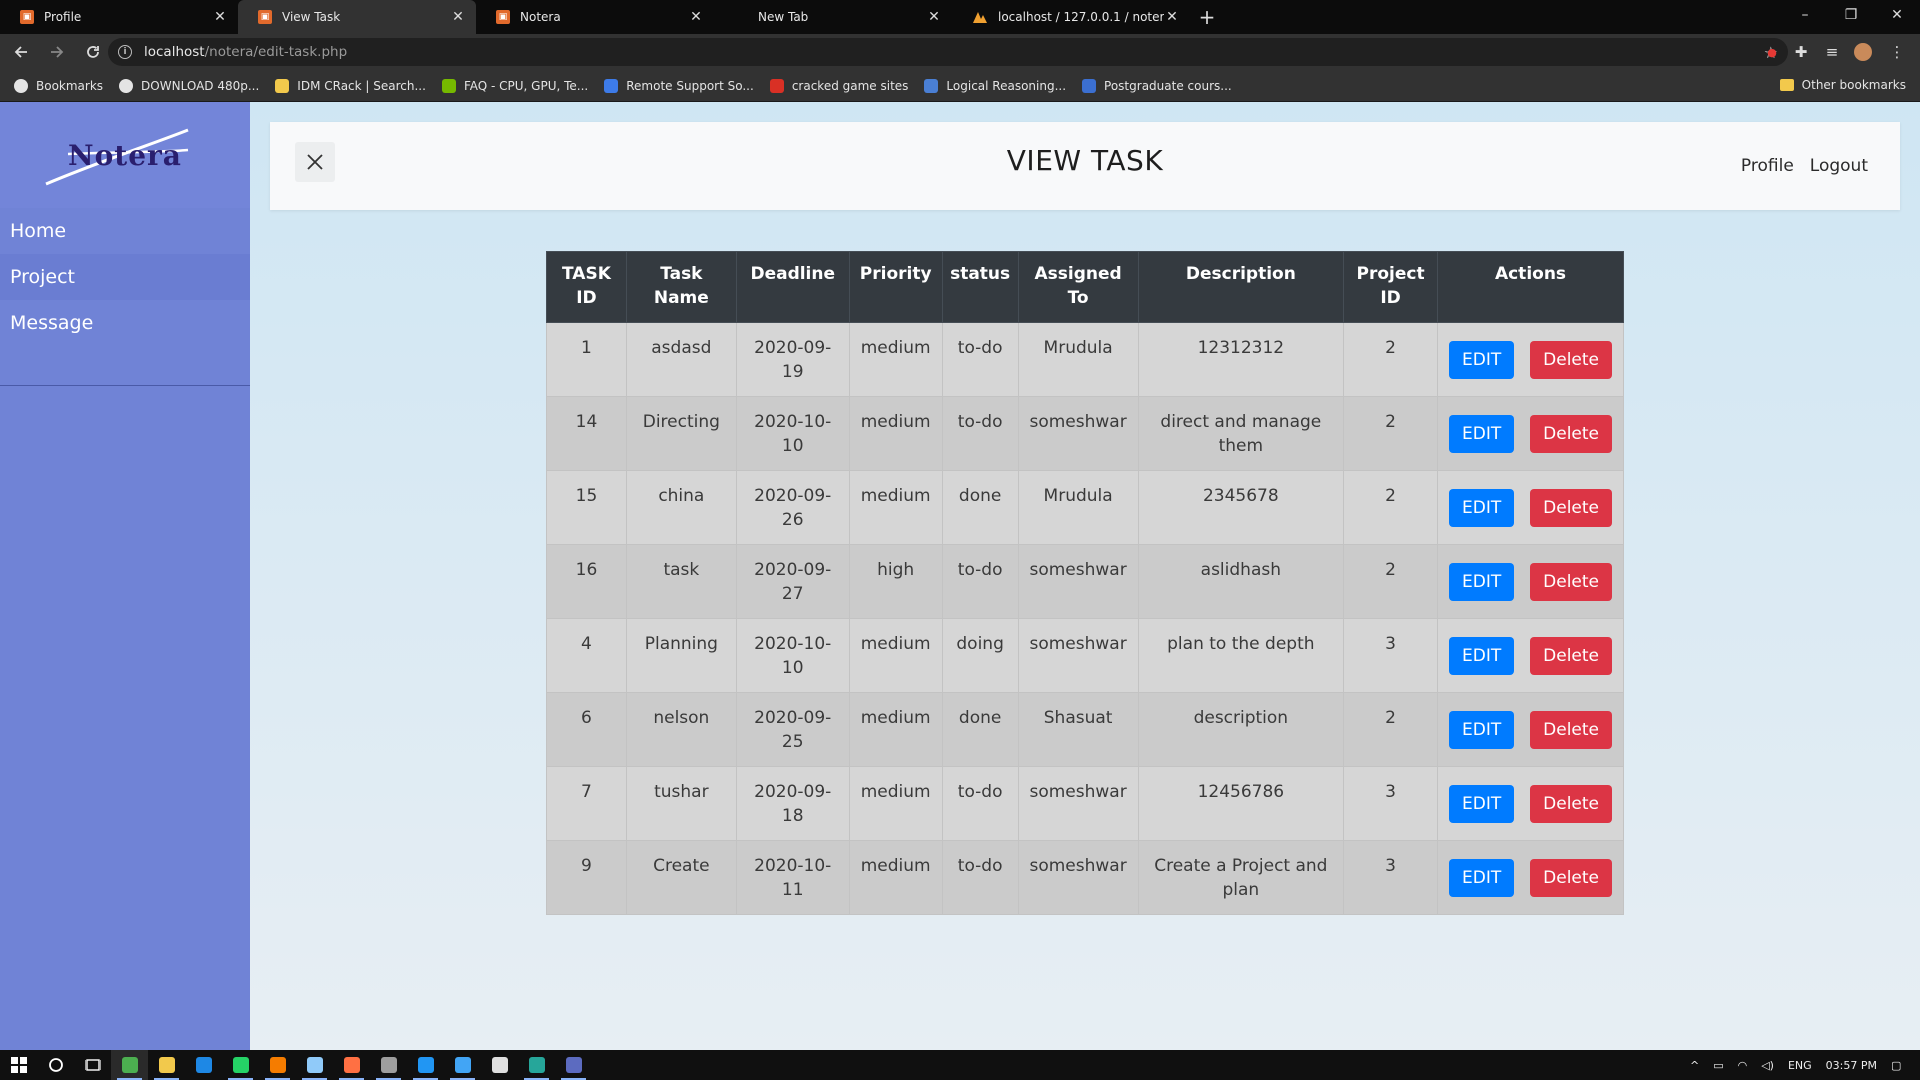  Describe the element at coordinates (1071, 17) in the screenshot. I see `browser-tab: localhost / 127.0.0.1 / notera / lo✕` at that location.